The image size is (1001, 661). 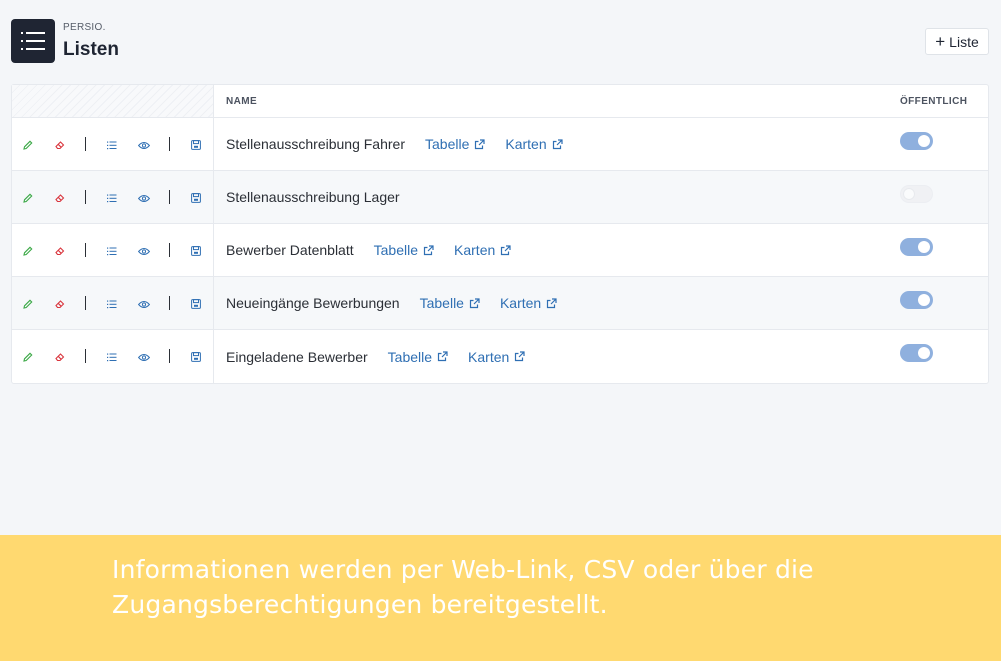 What do you see at coordinates (557, 250) in the screenshot?
I see `name-cell: Bewerber Datenblatt Tabelle Karten` at bounding box center [557, 250].